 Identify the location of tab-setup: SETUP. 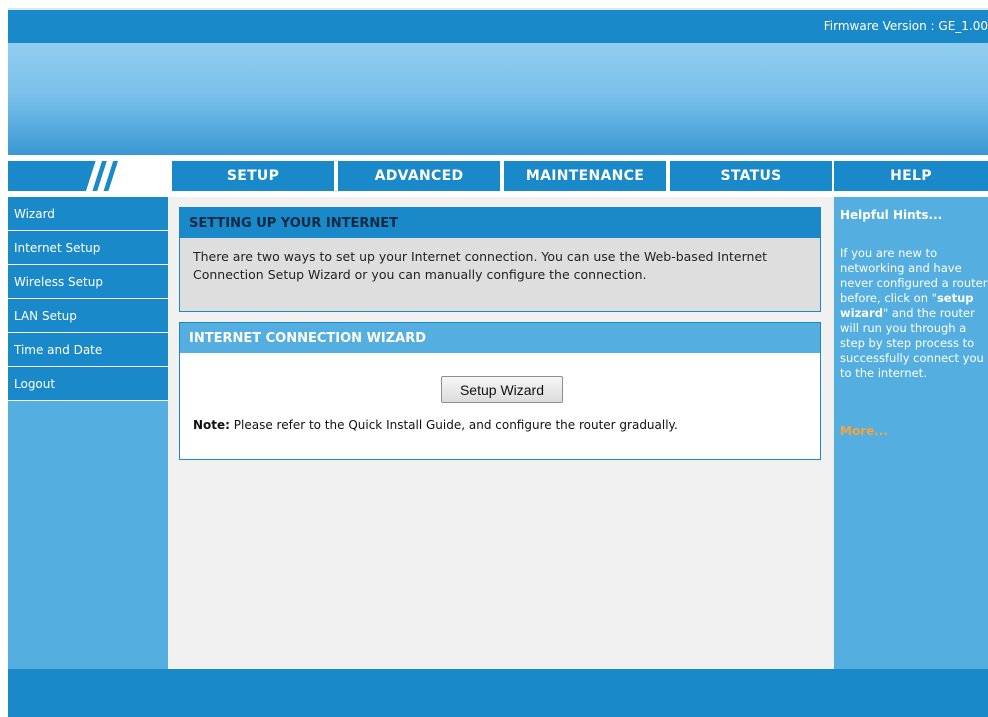
(253, 176).